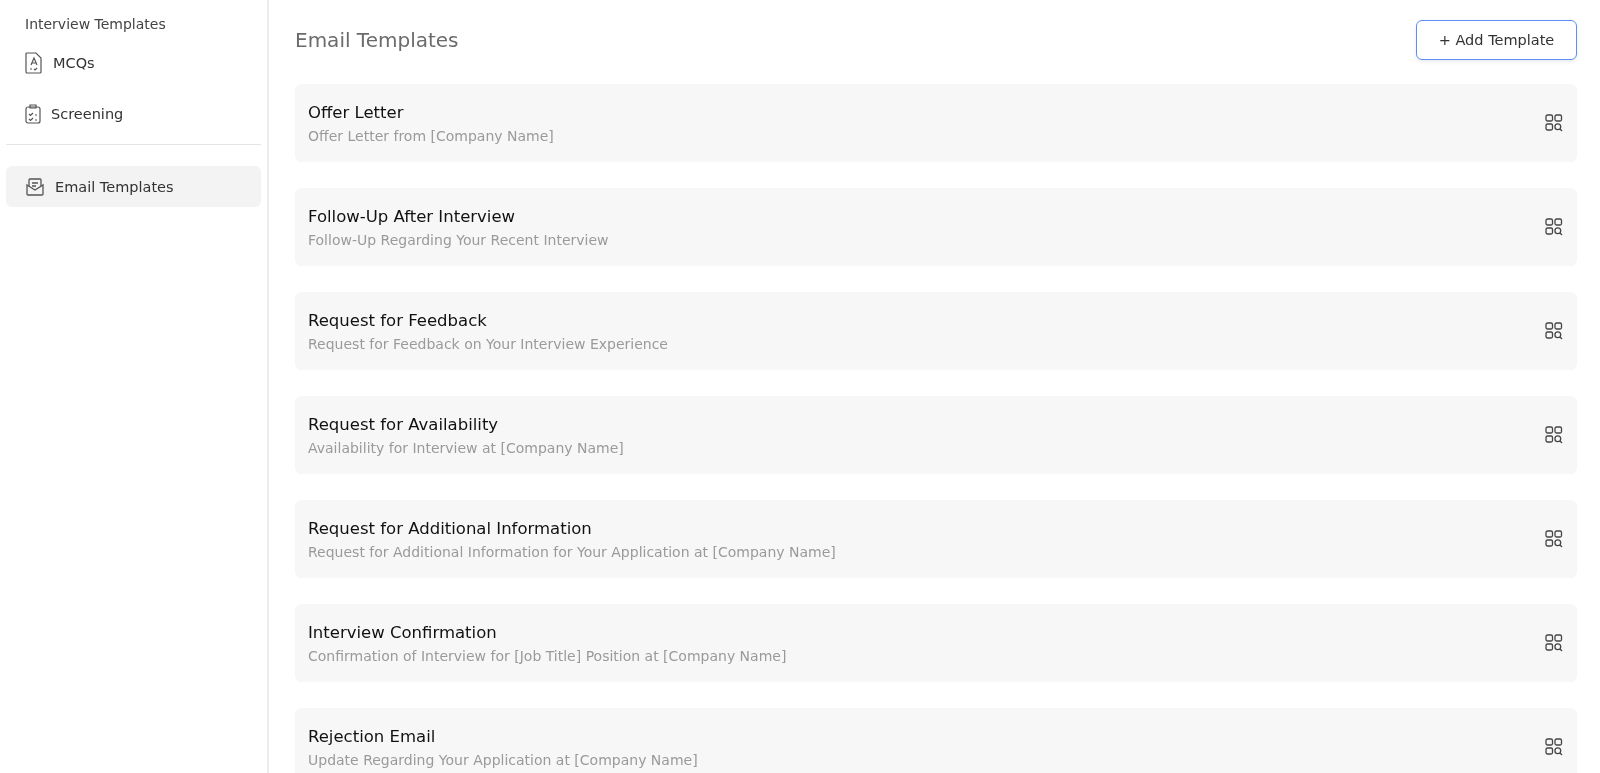 The width and height of the screenshot is (1600, 773). What do you see at coordinates (936, 227) in the screenshot?
I see `template-card: Follow-Up After Interview Follow-Up Regarding Your Recent Interview` at bounding box center [936, 227].